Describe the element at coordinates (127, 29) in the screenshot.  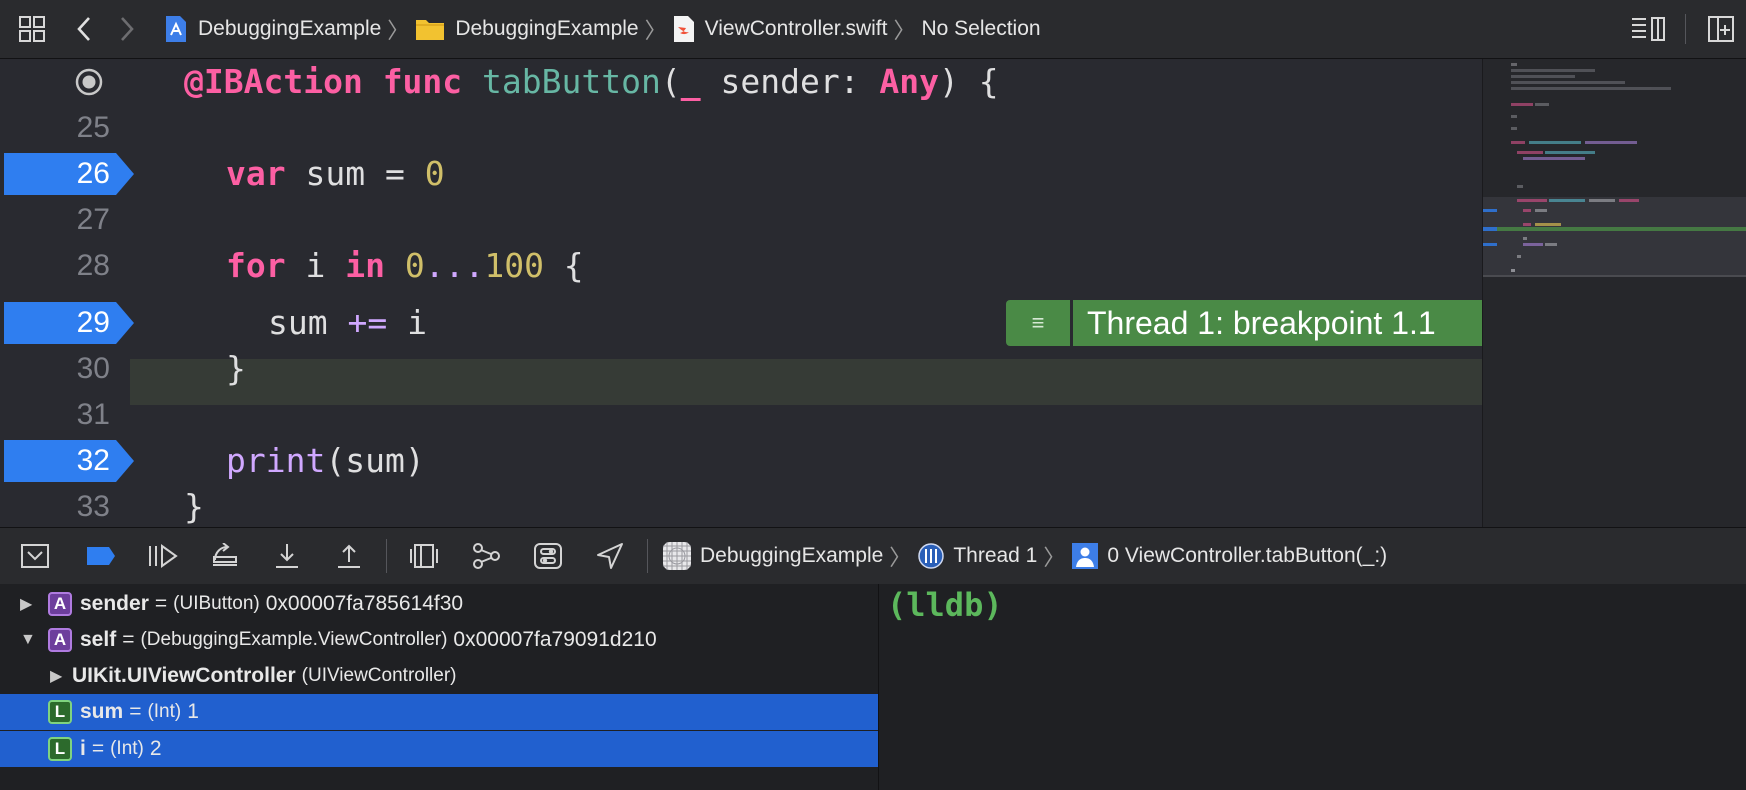
I see `forward-arrow-icon` at that location.